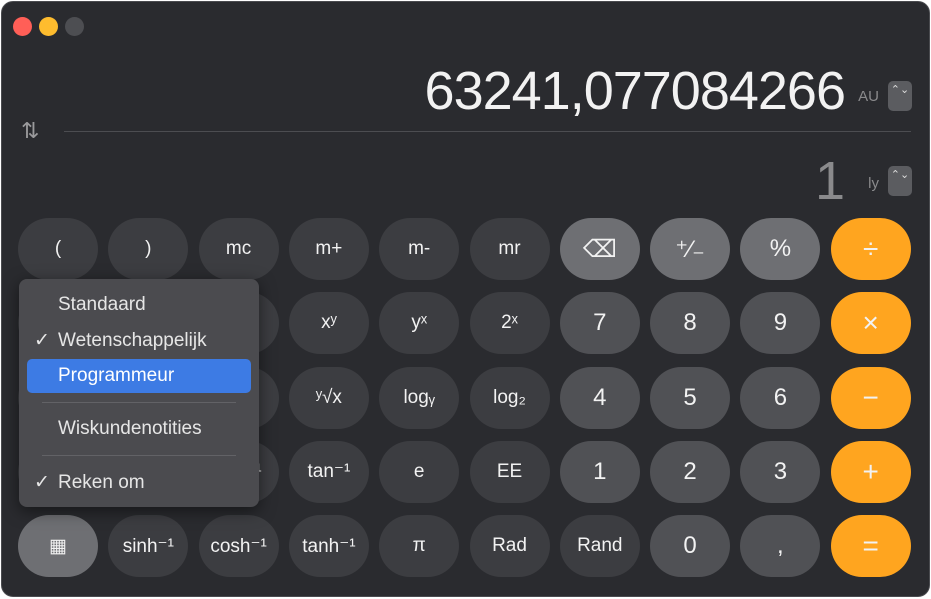 The image size is (931, 599). What do you see at coordinates (599, 397) in the screenshot?
I see `key-4-button: 4` at bounding box center [599, 397].